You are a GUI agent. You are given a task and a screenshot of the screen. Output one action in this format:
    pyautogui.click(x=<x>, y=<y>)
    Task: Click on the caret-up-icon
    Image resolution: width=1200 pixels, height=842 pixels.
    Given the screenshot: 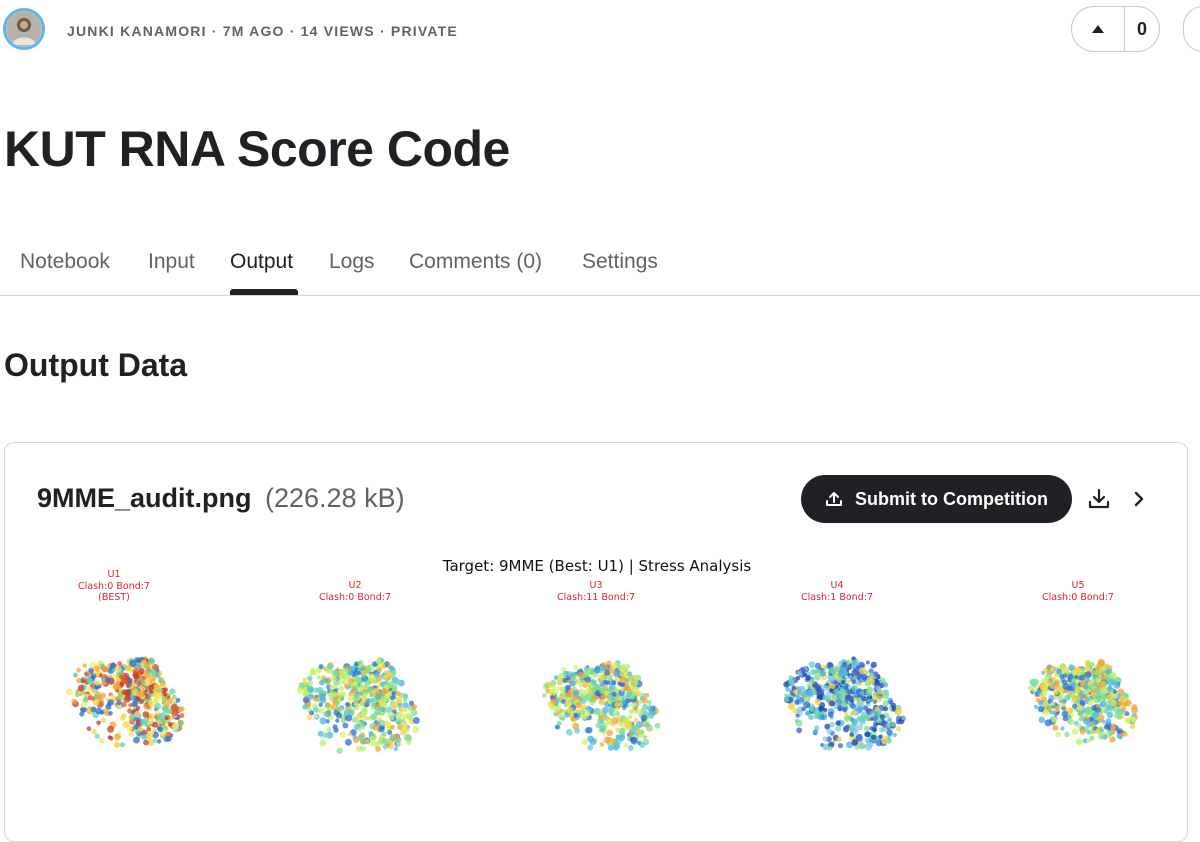 What is the action you would take?
    pyautogui.click(x=1098, y=29)
    